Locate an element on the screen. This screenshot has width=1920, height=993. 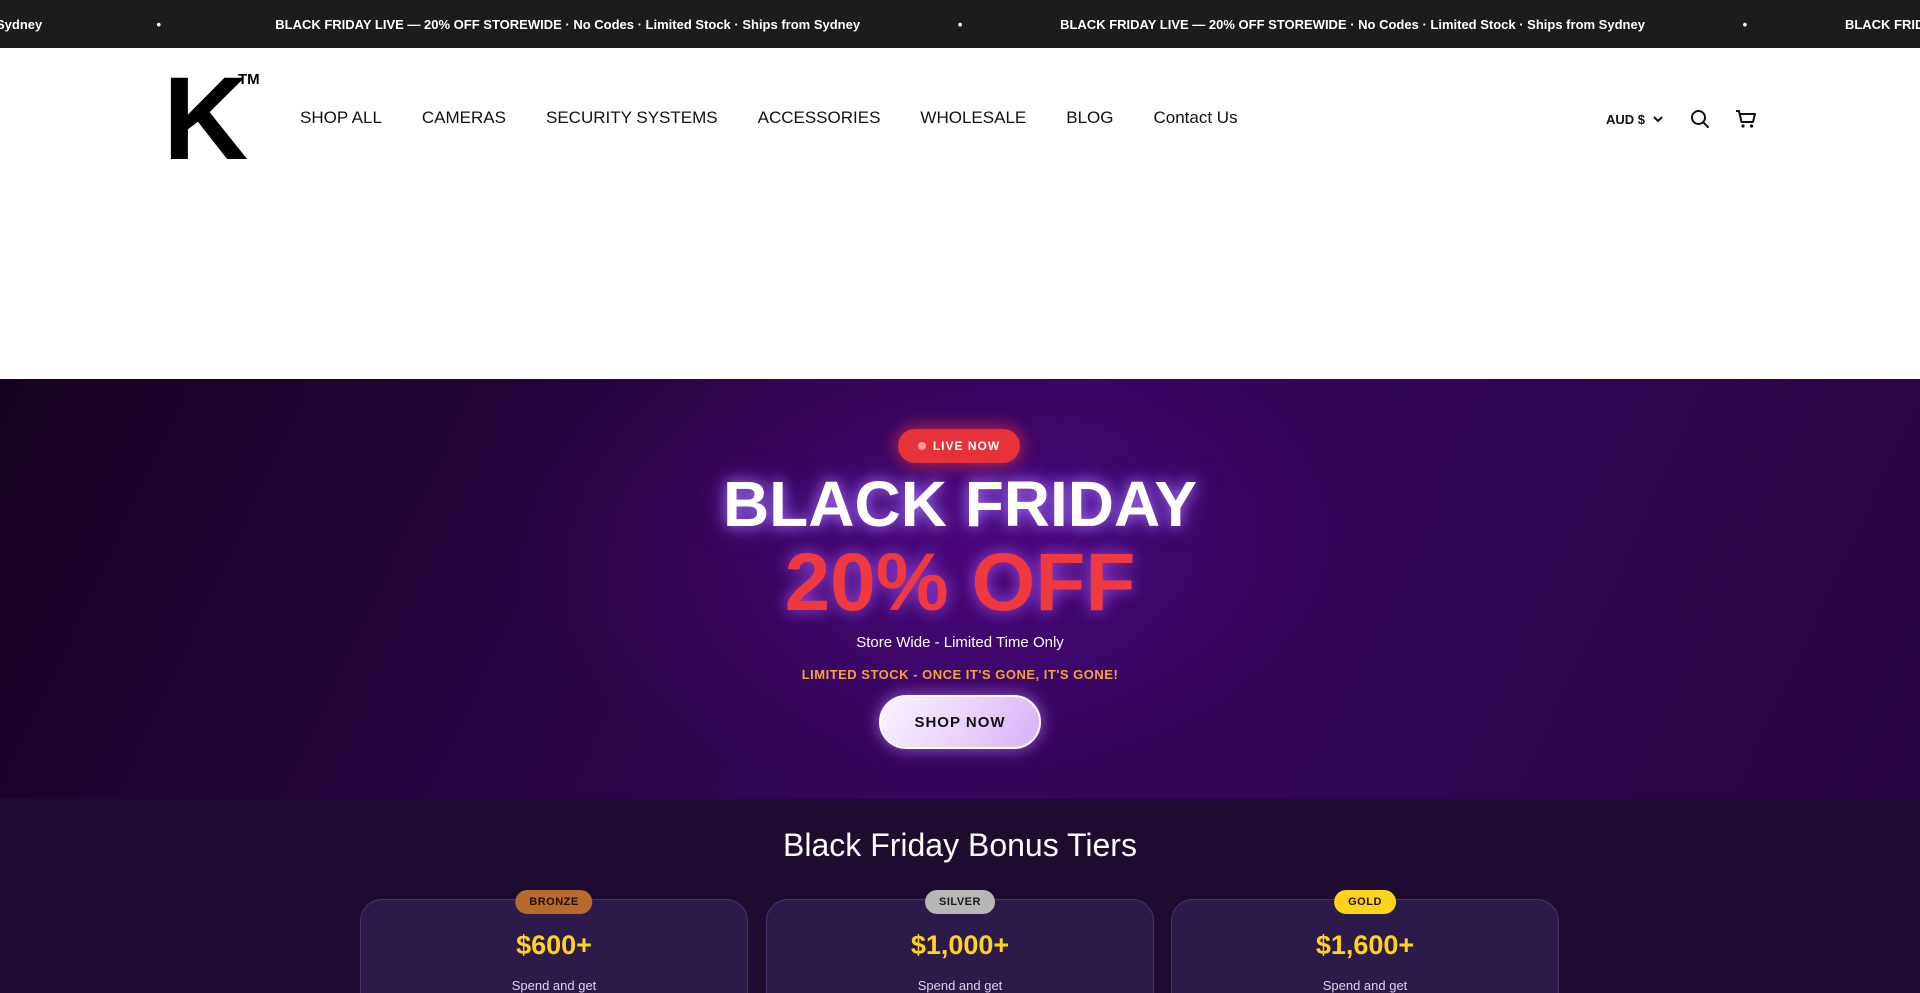
brand-logo: K TM is located at coordinates (213, 119).